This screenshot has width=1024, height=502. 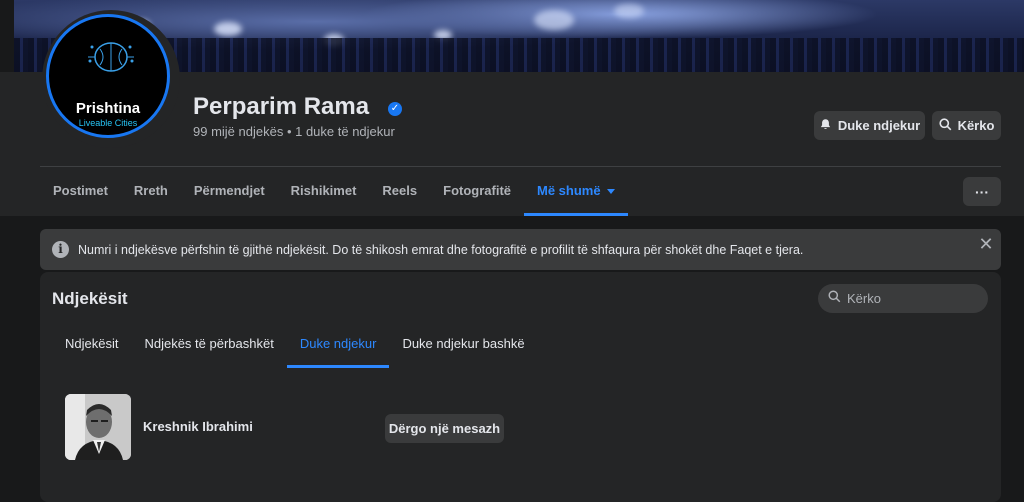 What do you see at coordinates (477, 193) in the screenshot?
I see `tab-photos: Fotografitë` at bounding box center [477, 193].